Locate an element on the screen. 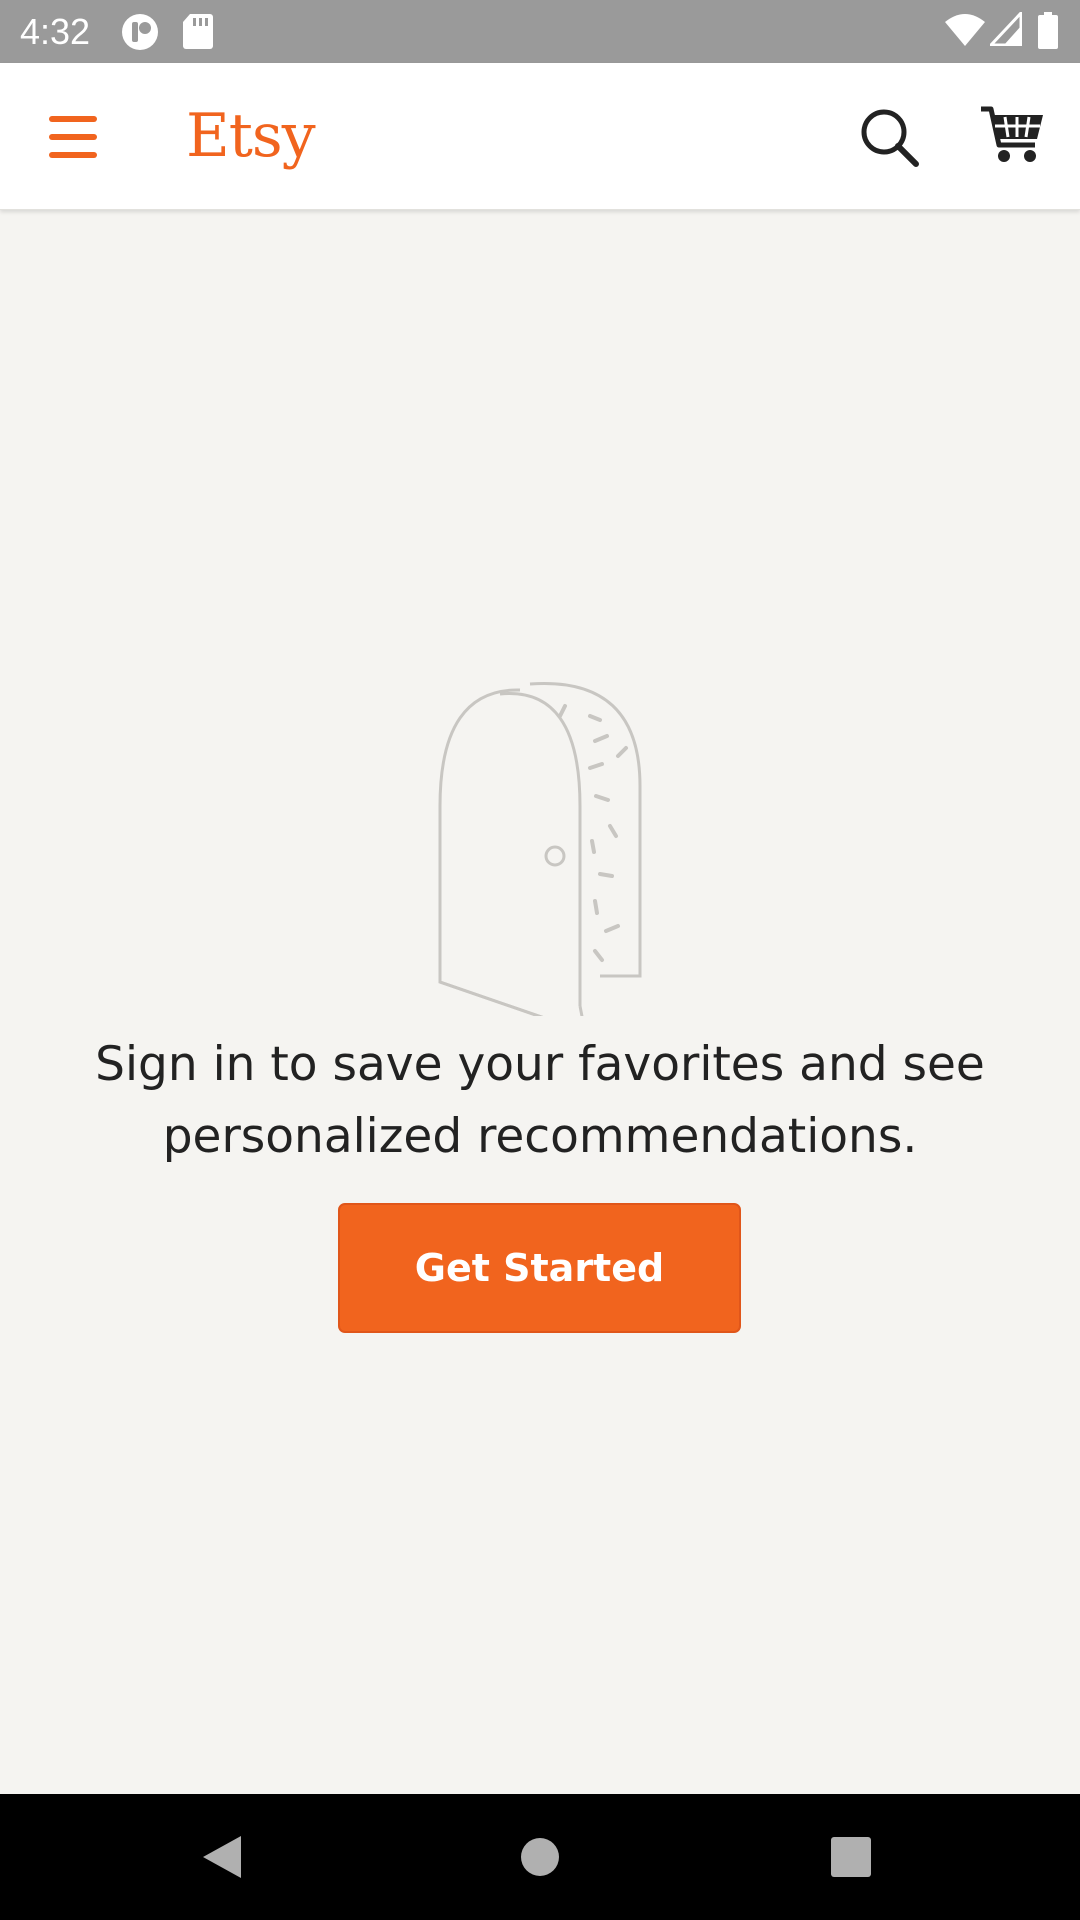 The image size is (1080, 1920). back-icon is located at coordinates (222, 1857).